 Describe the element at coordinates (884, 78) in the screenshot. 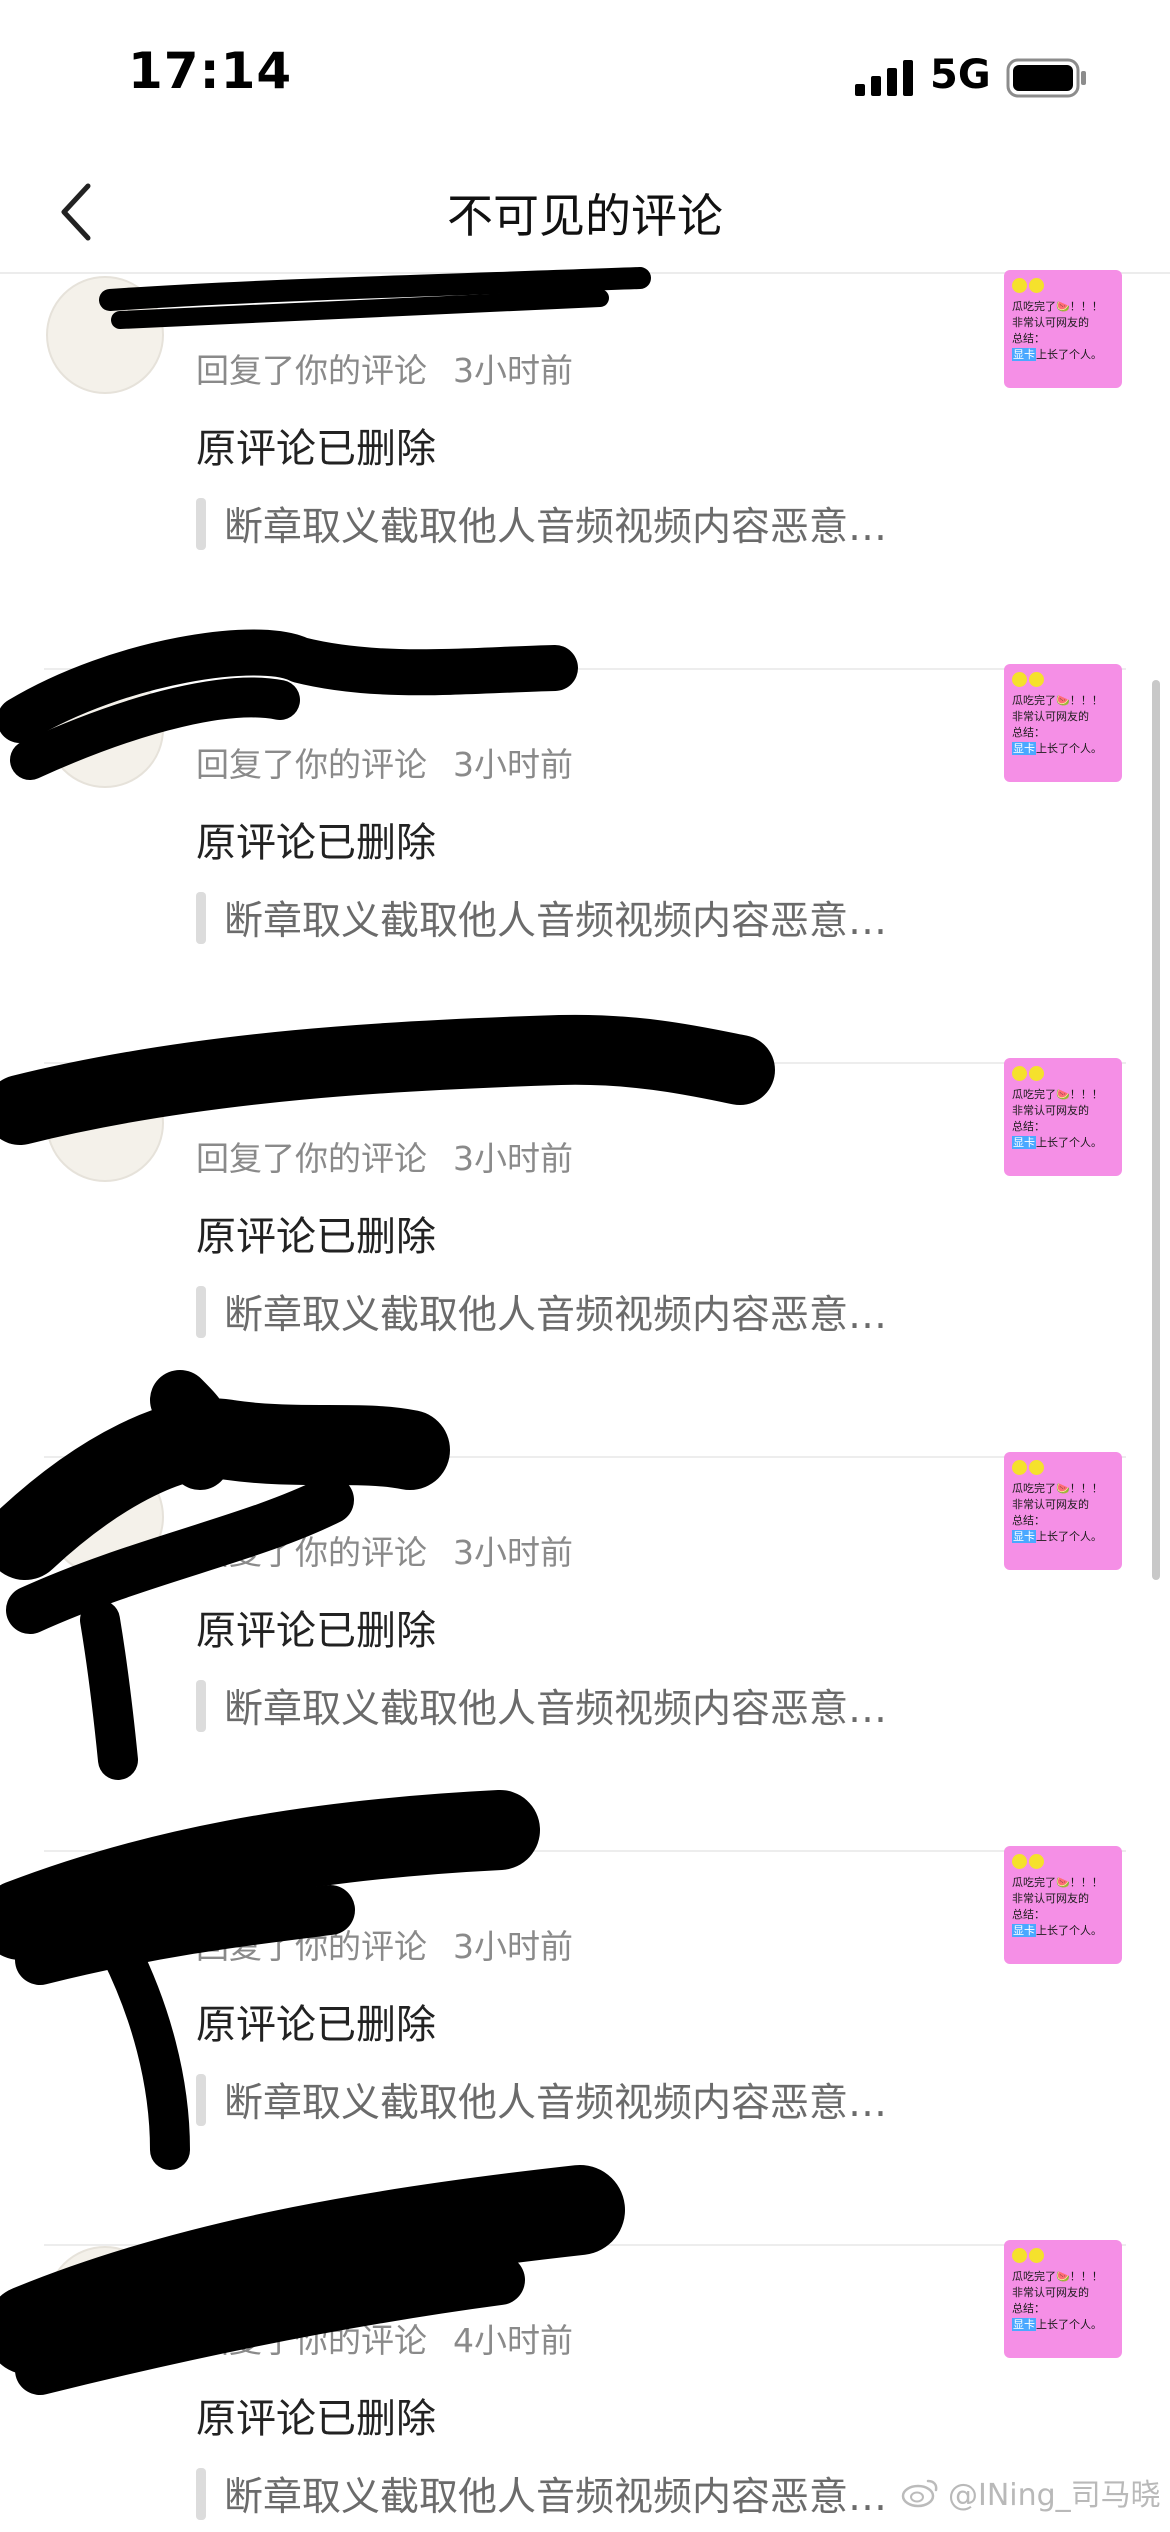

I see `signal-icon` at that location.